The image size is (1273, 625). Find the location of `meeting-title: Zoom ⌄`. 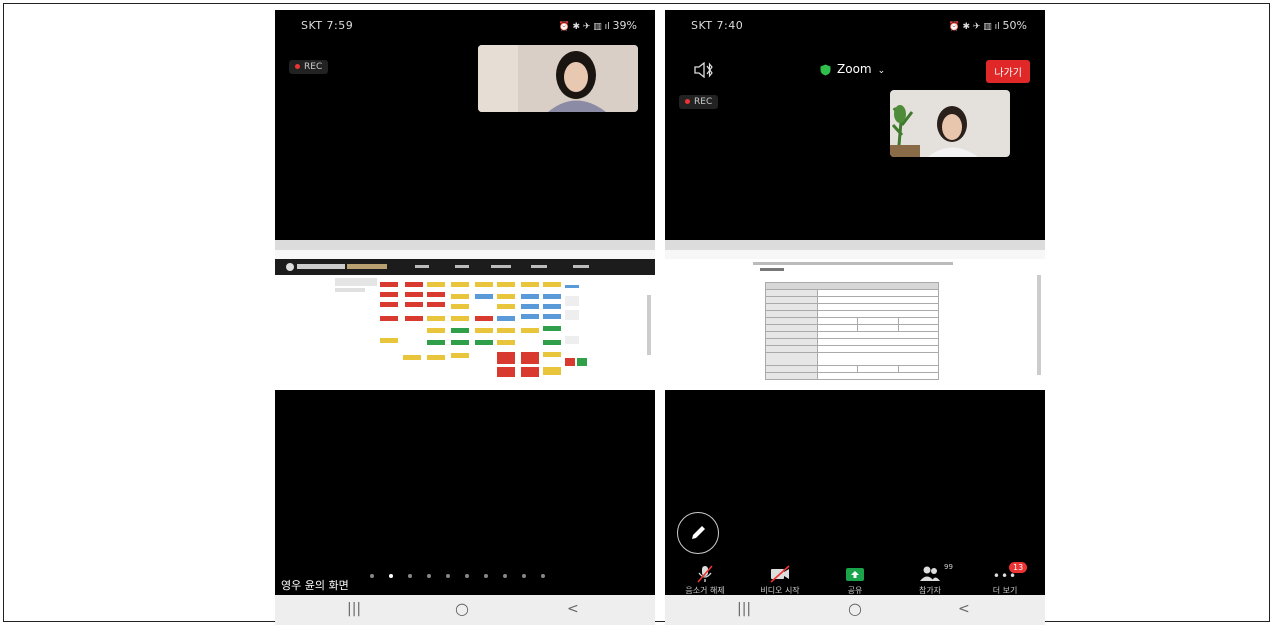

meeting-title: Zoom ⌄ is located at coordinates (852, 69).